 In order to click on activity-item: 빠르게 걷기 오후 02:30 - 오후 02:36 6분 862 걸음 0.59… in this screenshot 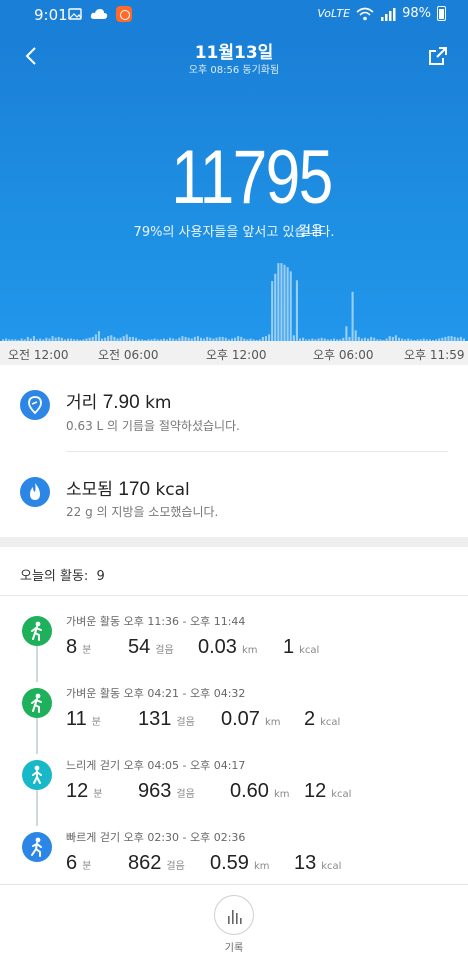, I will do `click(234, 854)`.